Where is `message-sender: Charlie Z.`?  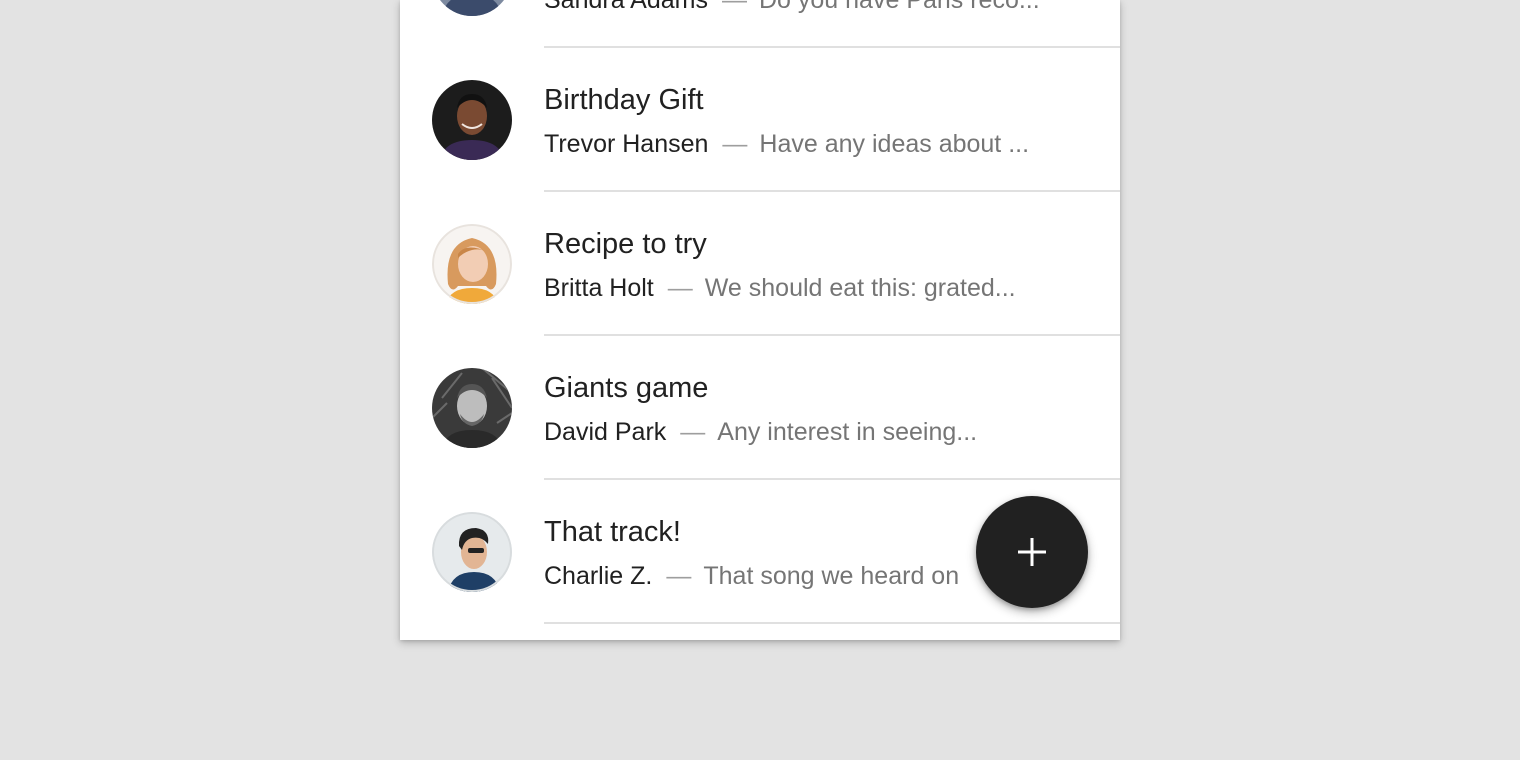 message-sender: Charlie Z. is located at coordinates (598, 576).